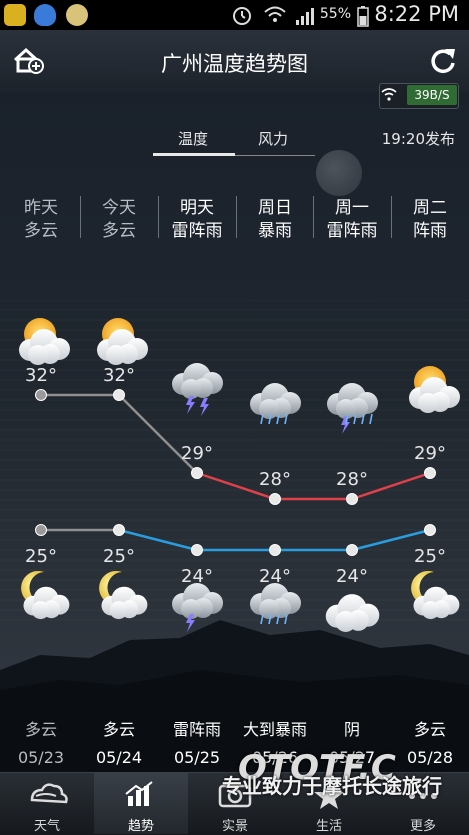 Image resolution: width=469 pixels, height=835 pixels. Describe the element at coordinates (196, 729) in the screenshot. I see `night-weather: 雷阵雨` at that location.